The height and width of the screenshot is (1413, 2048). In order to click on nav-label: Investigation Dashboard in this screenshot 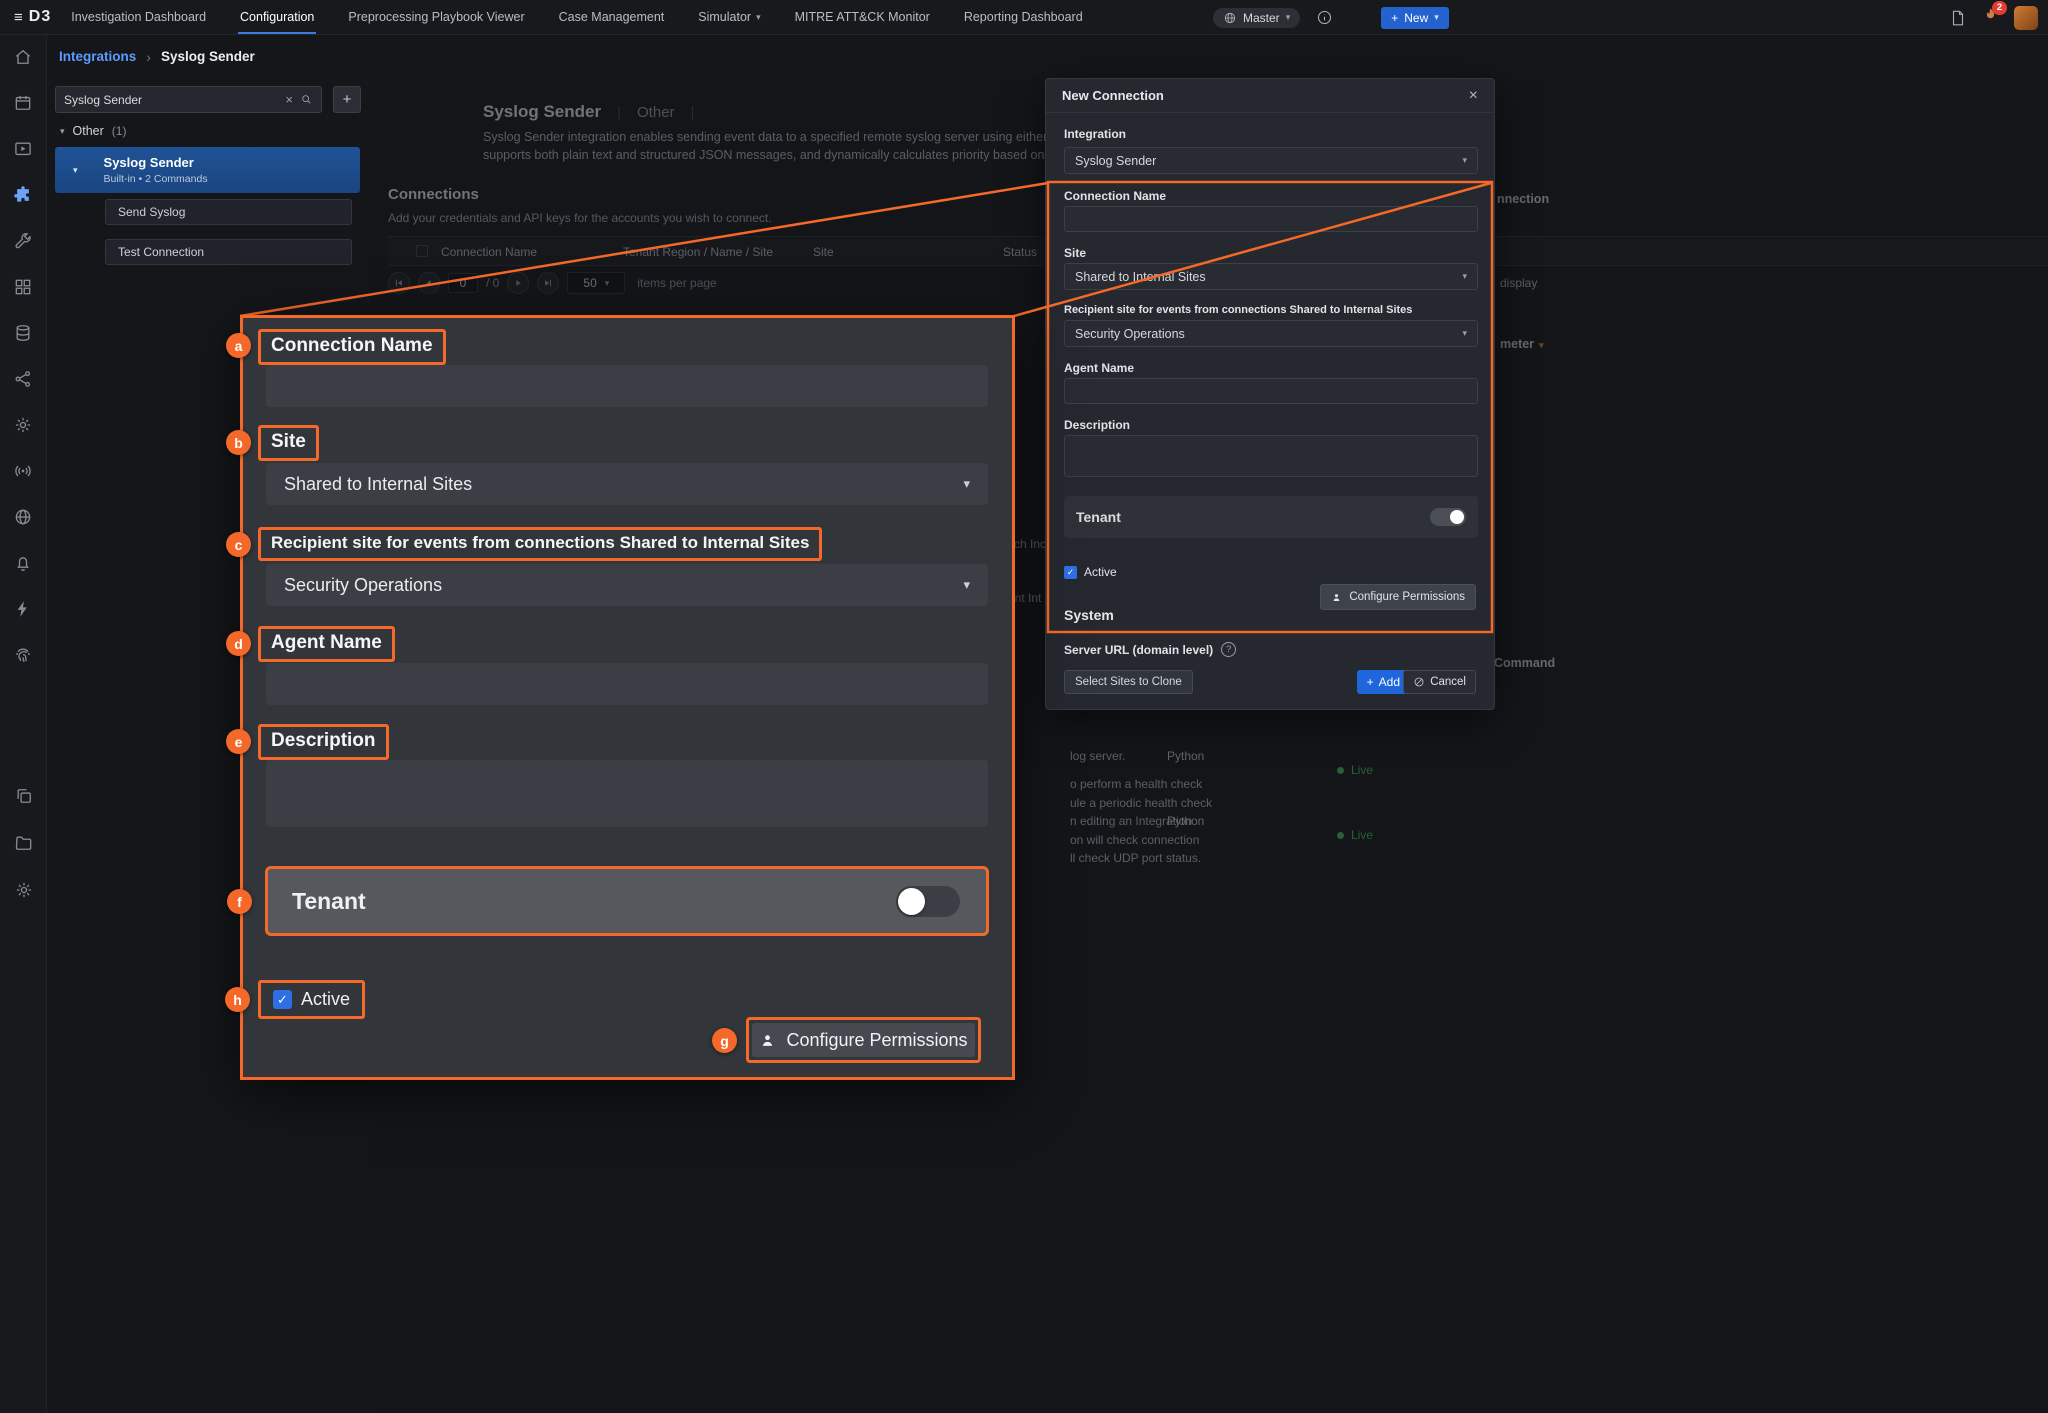, I will do `click(139, 17)`.